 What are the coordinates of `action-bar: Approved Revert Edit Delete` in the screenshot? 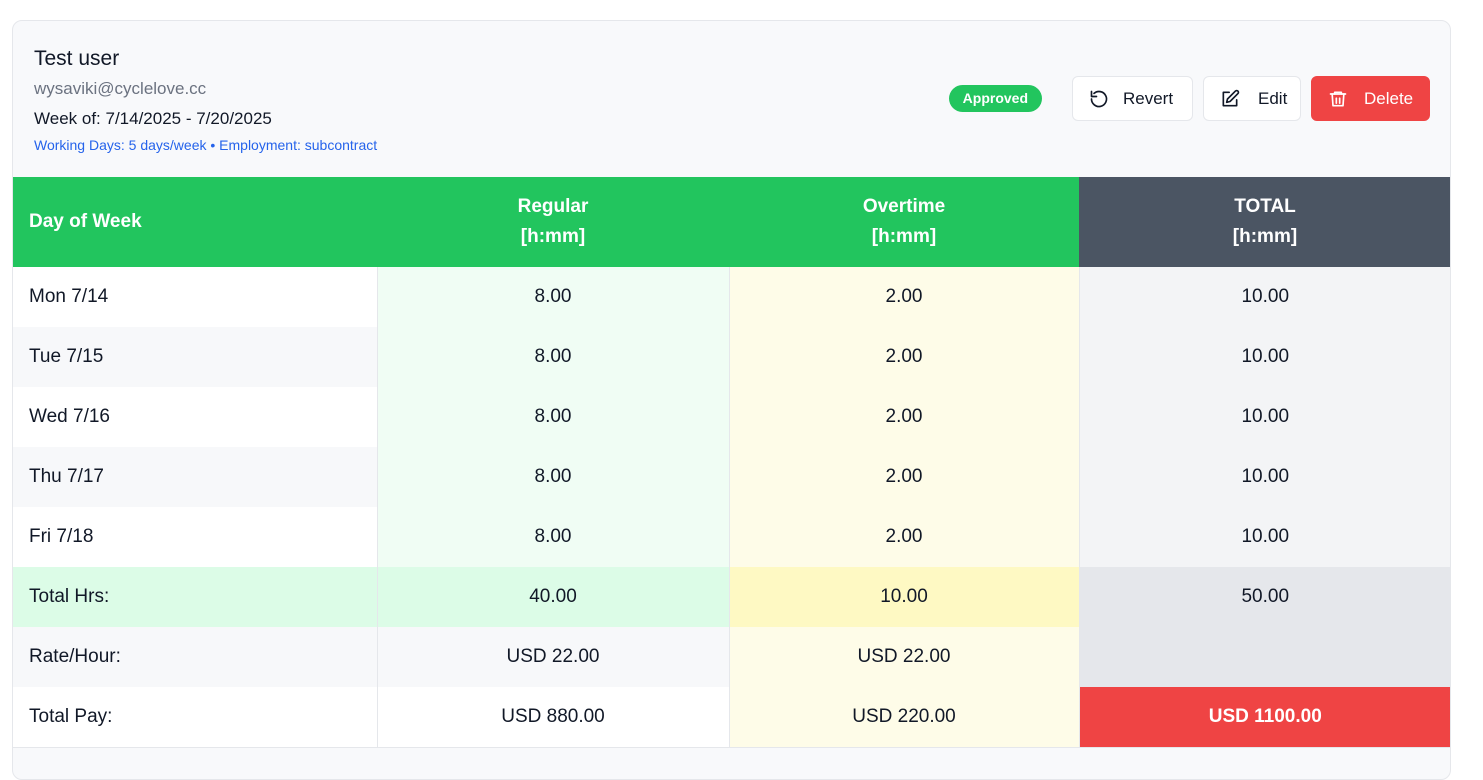 It's located at (1189, 98).